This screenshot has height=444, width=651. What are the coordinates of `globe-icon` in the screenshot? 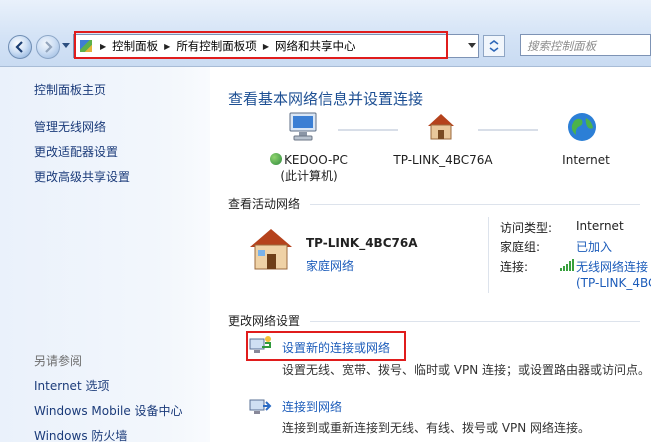 It's located at (582, 127).